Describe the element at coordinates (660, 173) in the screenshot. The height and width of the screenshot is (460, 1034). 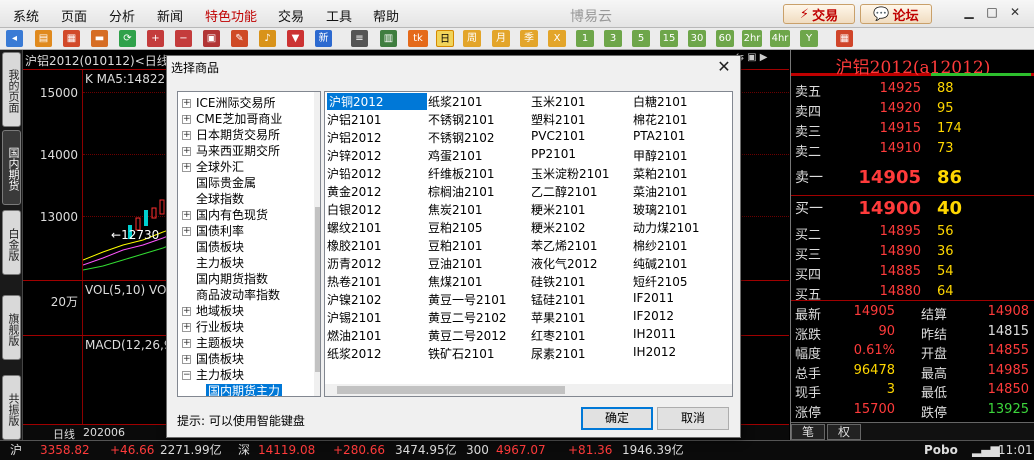
I see `product-item: 菜粕2101` at that location.